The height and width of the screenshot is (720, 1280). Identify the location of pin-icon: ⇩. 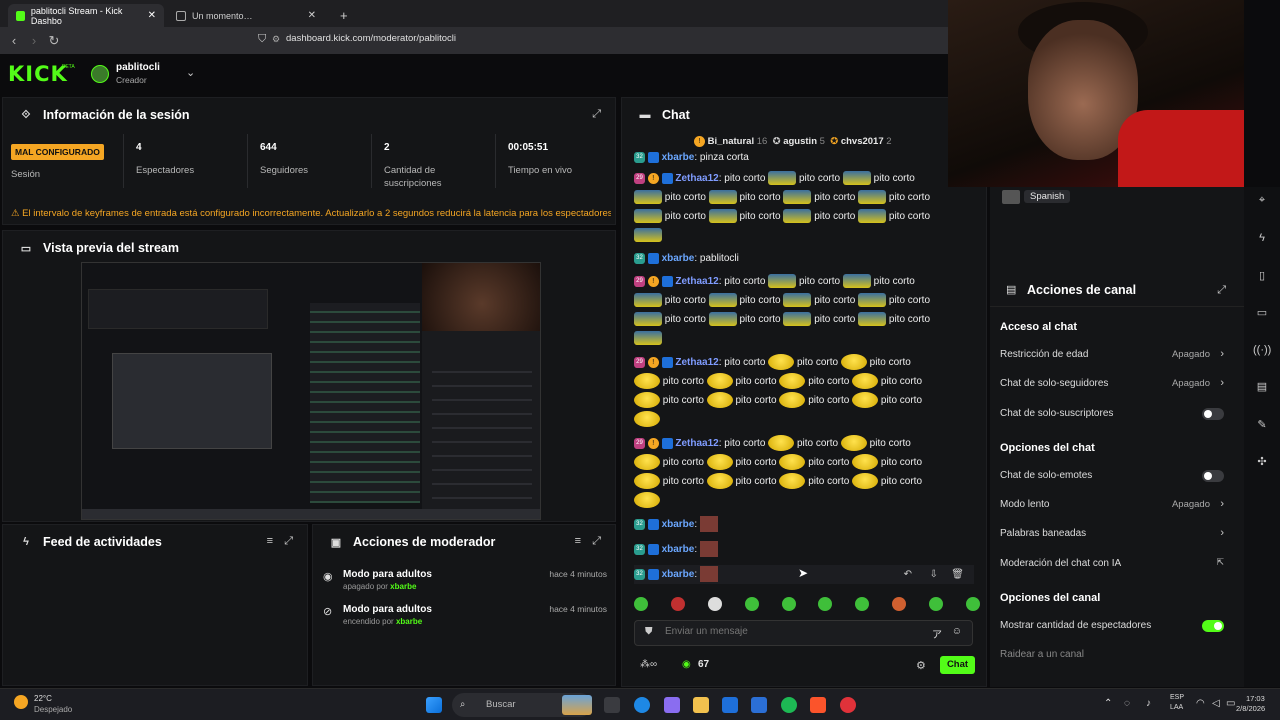
(934, 574).